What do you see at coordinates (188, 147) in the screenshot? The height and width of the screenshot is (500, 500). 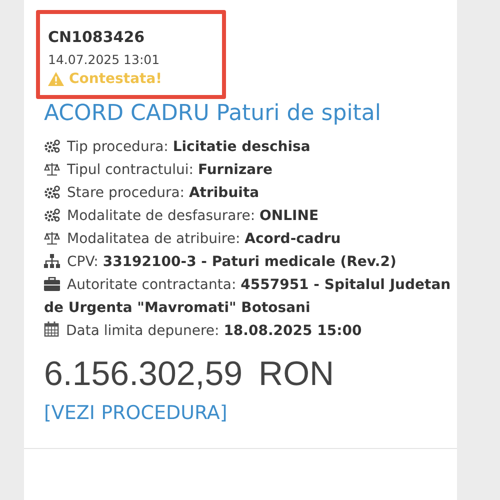 I see `detail-text: Tip procedura: Licitatie deschisa` at bounding box center [188, 147].